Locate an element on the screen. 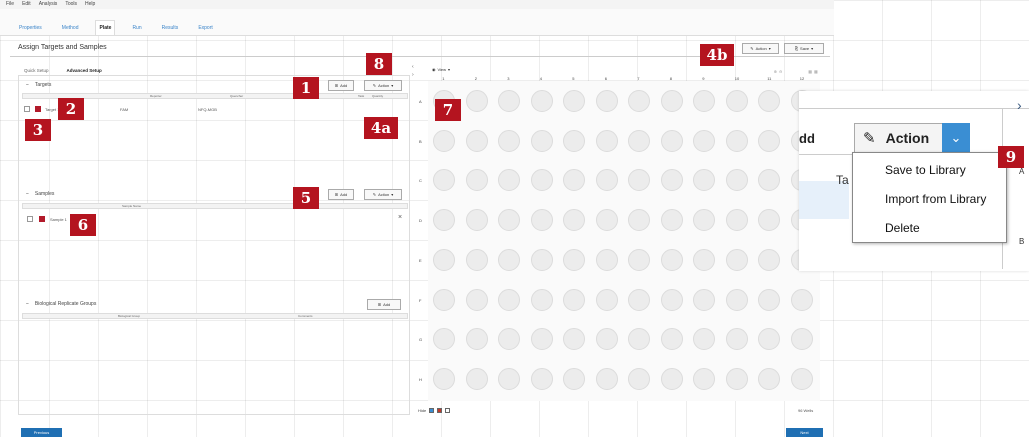 The width and height of the screenshot is (1029, 437). tab-run: Run is located at coordinates (136, 28).